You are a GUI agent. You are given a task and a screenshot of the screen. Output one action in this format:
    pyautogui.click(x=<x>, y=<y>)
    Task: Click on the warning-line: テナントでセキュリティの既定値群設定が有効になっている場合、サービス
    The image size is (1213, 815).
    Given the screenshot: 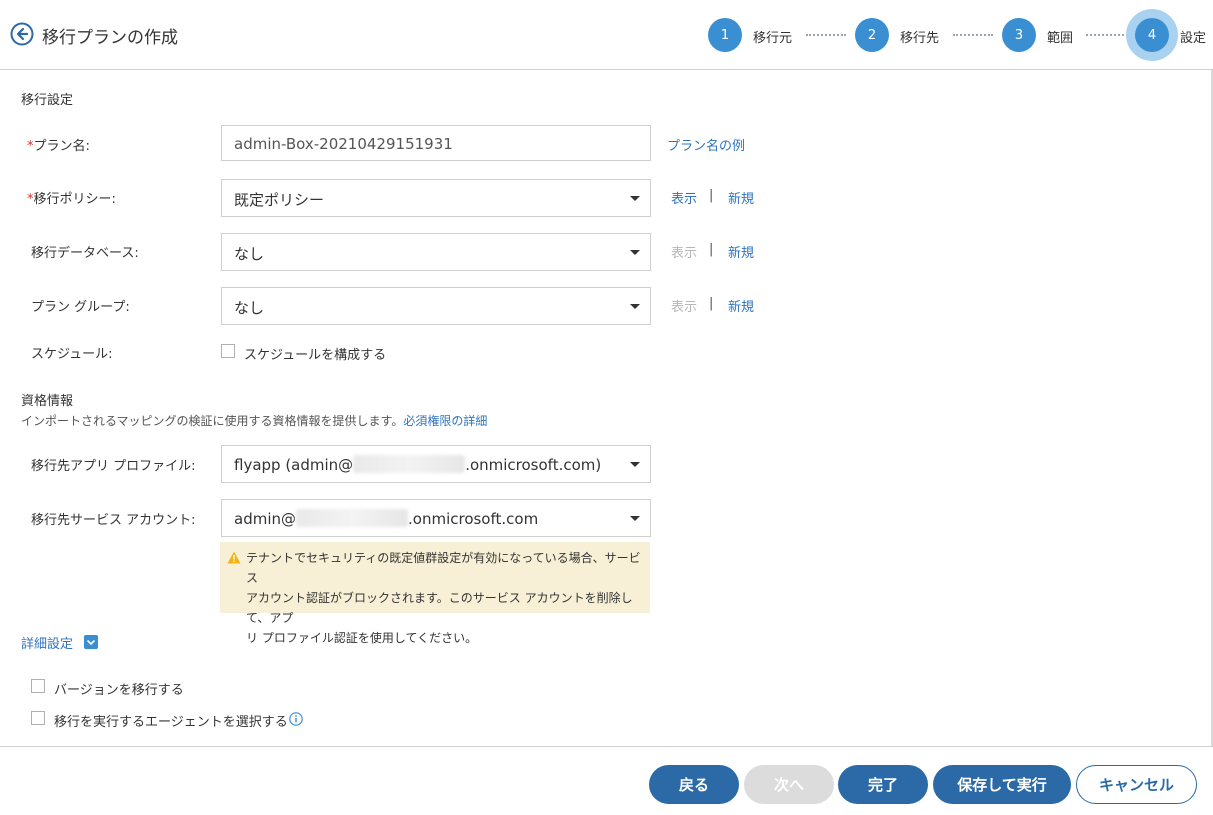 What is the action you would take?
    pyautogui.click(x=443, y=568)
    